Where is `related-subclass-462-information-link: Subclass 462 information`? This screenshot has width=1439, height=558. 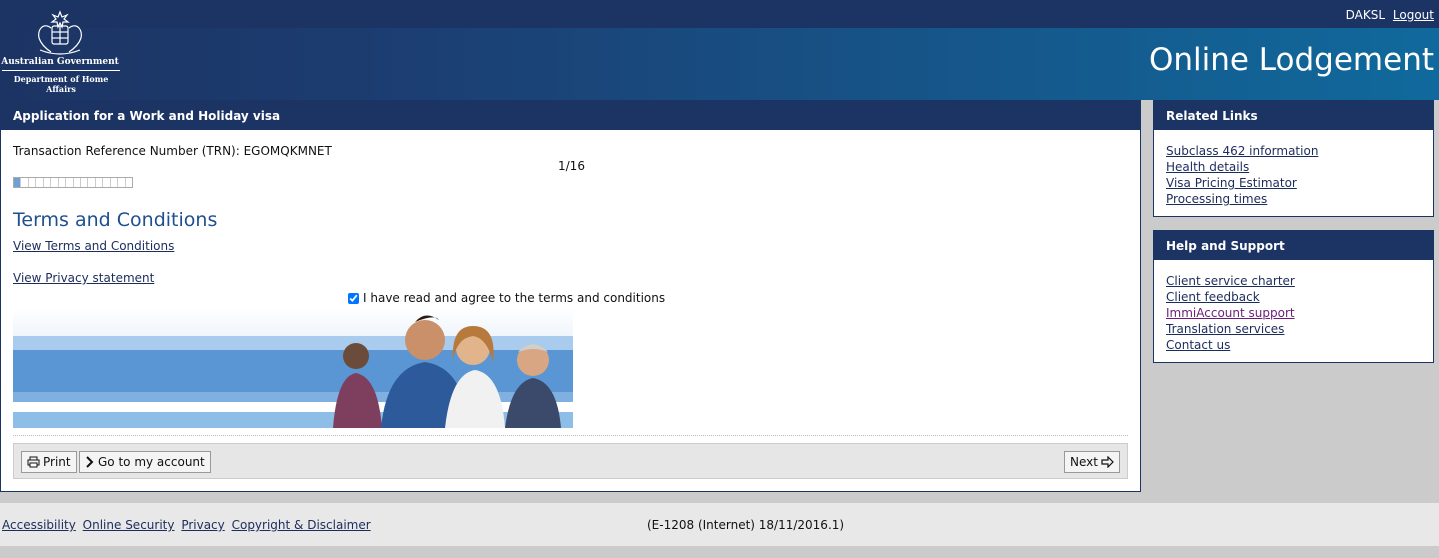 related-subclass-462-information-link: Subclass 462 information is located at coordinates (1293, 151).